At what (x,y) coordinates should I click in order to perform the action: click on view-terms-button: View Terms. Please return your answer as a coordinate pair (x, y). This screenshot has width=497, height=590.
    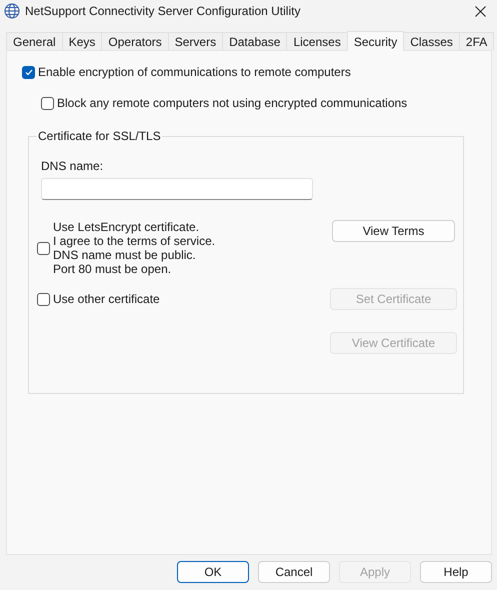
    Looking at the image, I should click on (393, 231).